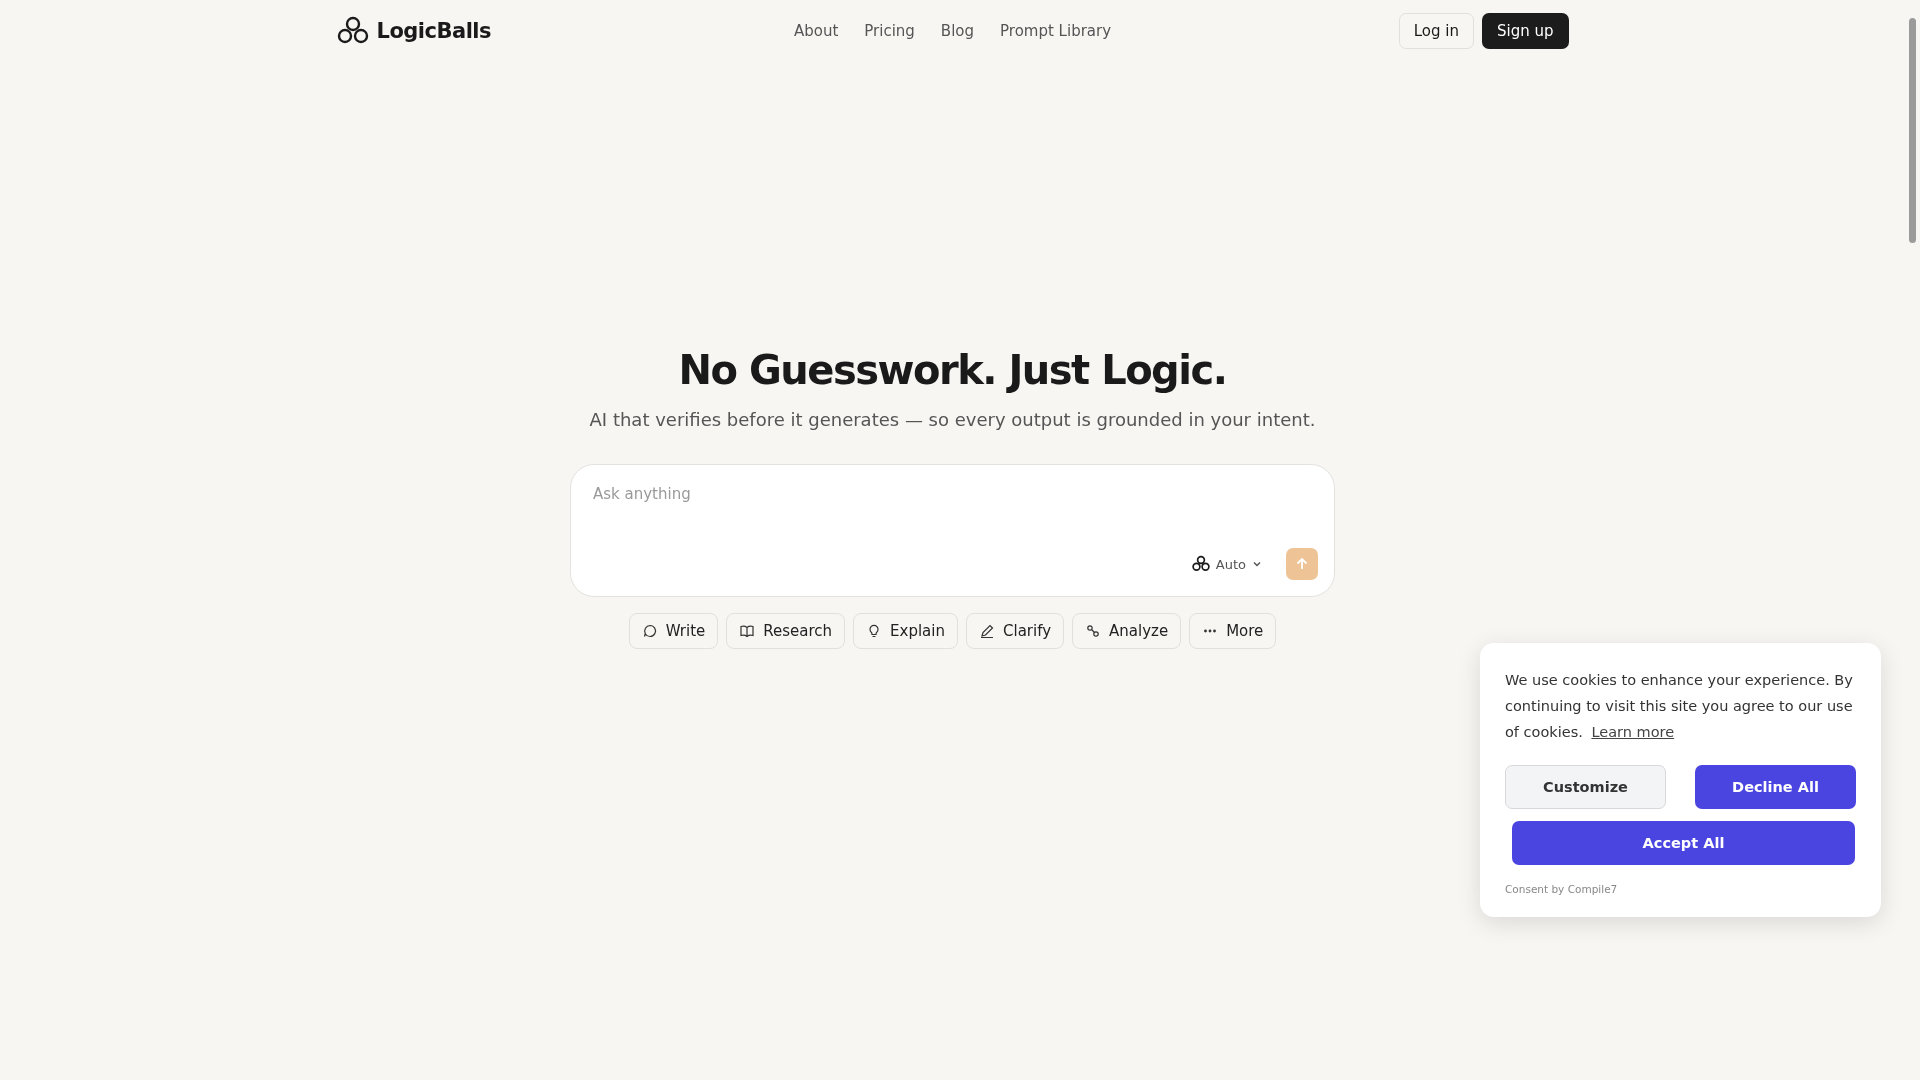  Describe the element at coordinates (952, 370) in the screenshot. I see `hero-title: No Guesswork. Just Logic.` at that location.